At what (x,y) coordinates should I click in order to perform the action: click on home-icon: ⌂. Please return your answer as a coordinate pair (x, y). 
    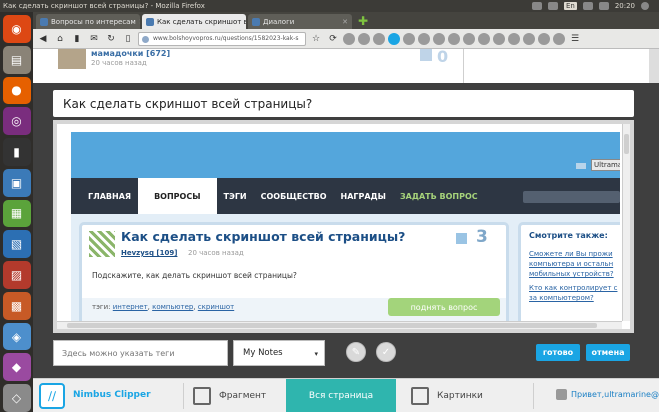
    Looking at the image, I should click on (60, 39).